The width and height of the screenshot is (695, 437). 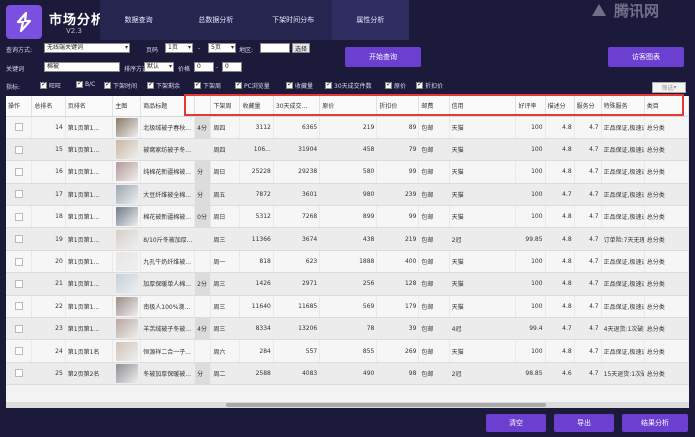 What do you see at coordinates (168, 86) in the screenshot?
I see `indicator-item-label: 下架剩余` at bounding box center [168, 86].